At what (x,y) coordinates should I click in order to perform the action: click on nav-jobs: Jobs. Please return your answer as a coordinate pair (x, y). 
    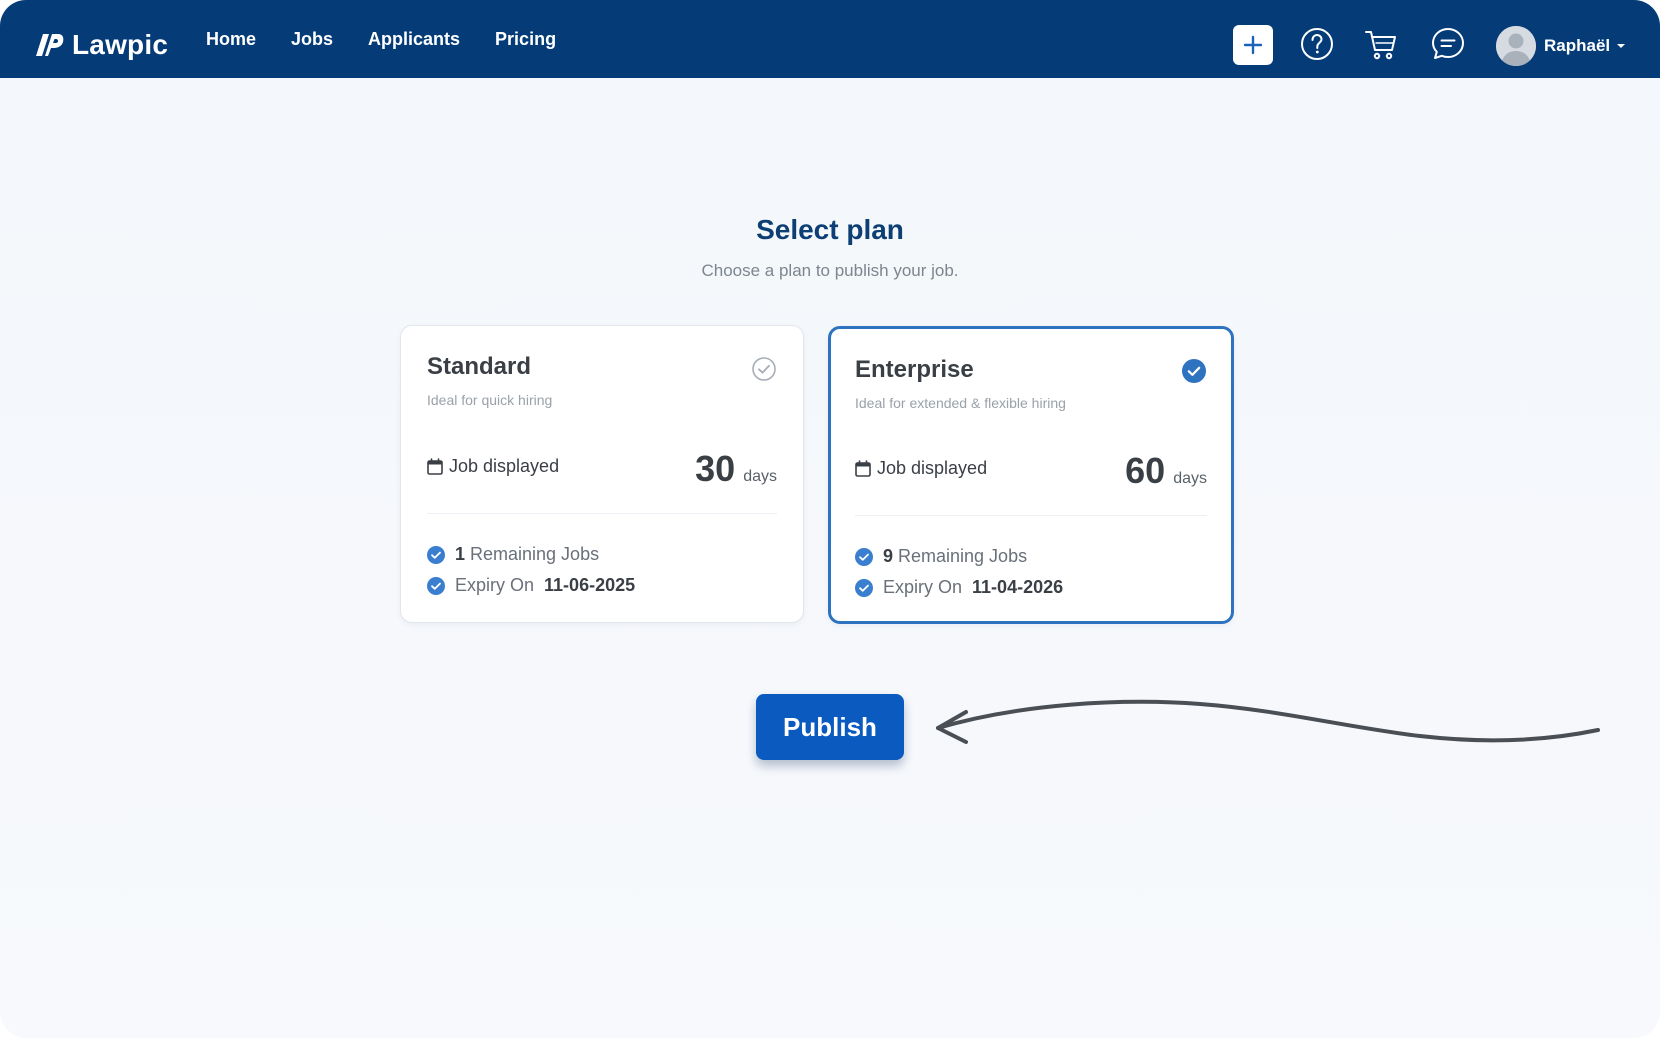
    Looking at the image, I should click on (312, 39).